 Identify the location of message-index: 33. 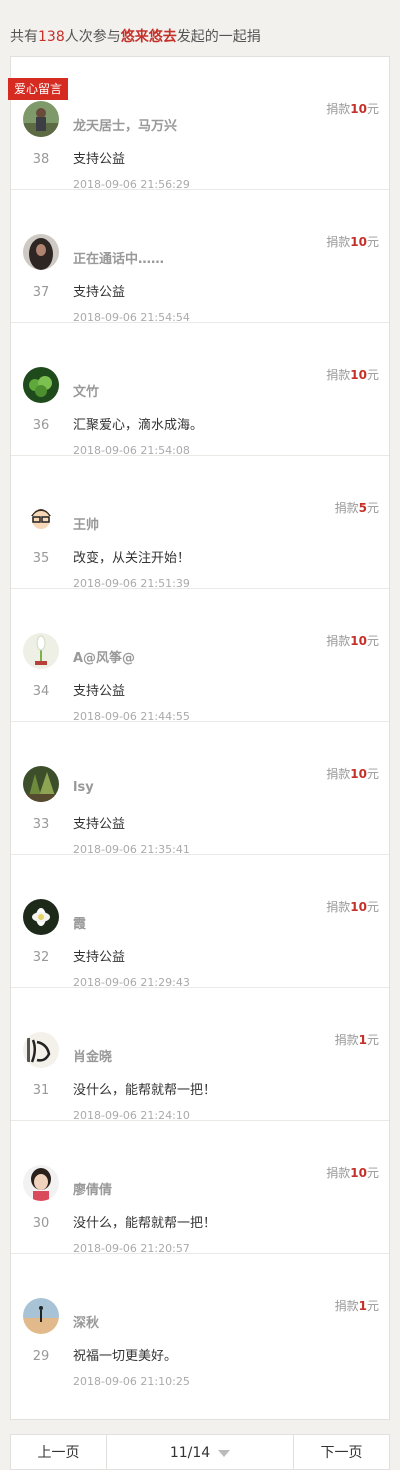
(41, 824).